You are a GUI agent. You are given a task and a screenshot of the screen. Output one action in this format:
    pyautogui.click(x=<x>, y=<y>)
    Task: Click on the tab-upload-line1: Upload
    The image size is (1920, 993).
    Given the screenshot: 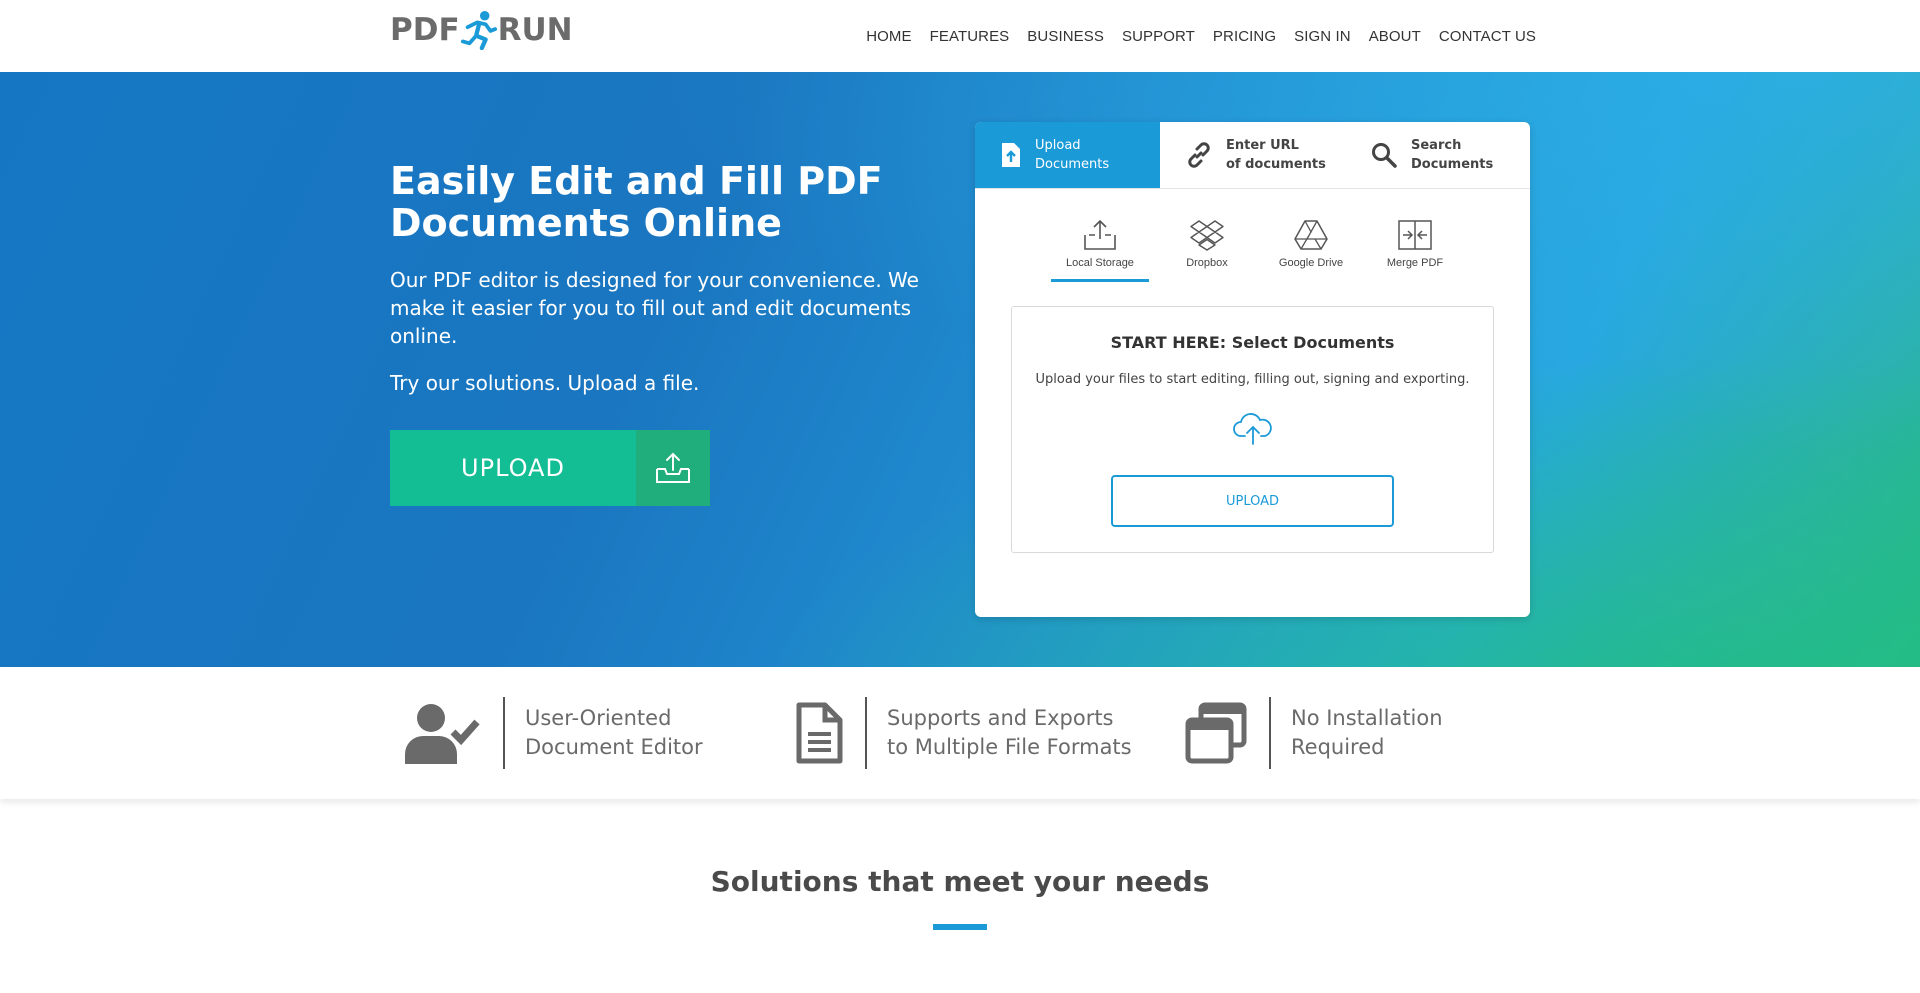 What is the action you would take?
    pyautogui.click(x=1058, y=145)
    